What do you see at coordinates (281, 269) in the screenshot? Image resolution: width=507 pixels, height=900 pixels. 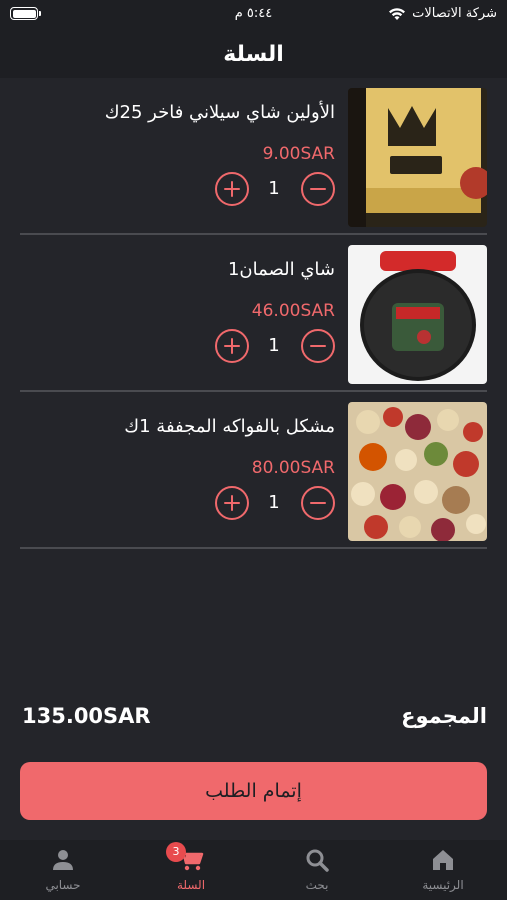 I see `item-name: شاي الصمان1` at bounding box center [281, 269].